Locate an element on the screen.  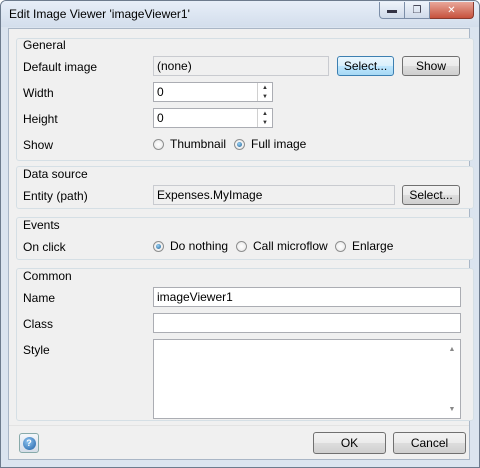
title-bar: Edit Image Viewer 'imageViewer1' ▬ ❐ ✕ is located at coordinates (240, 14).